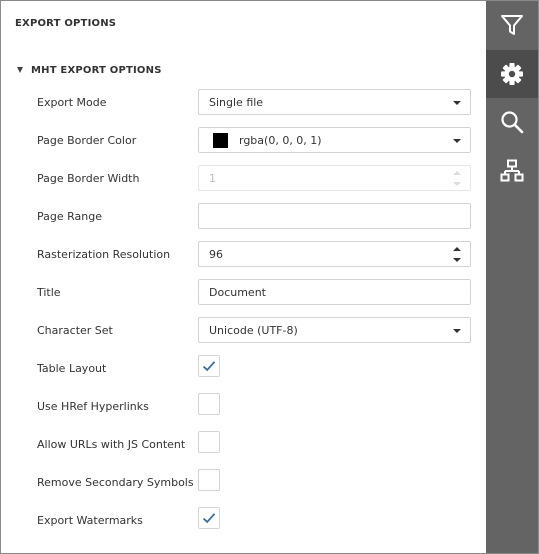 This screenshot has width=539, height=554. What do you see at coordinates (216, 254) in the screenshot?
I see `rasterization-resolution-value: 96` at bounding box center [216, 254].